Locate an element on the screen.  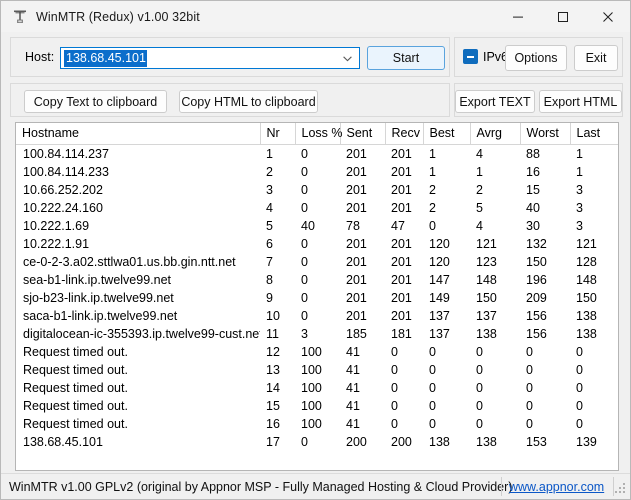
cell-recv: 181 is located at coordinates (401, 333).